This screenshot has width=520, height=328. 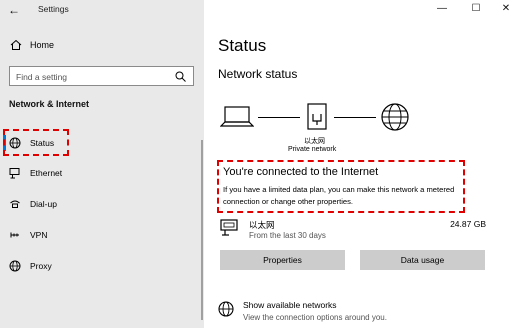 I want to click on app-title: Settings, so click(x=53, y=9).